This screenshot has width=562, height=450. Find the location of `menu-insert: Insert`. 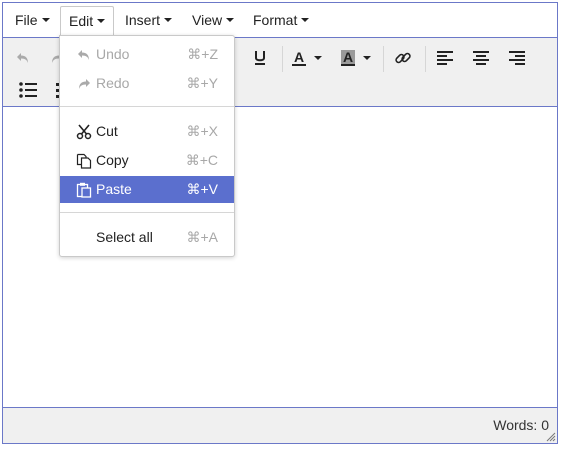

menu-insert: Insert is located at coordinates (148, 20).